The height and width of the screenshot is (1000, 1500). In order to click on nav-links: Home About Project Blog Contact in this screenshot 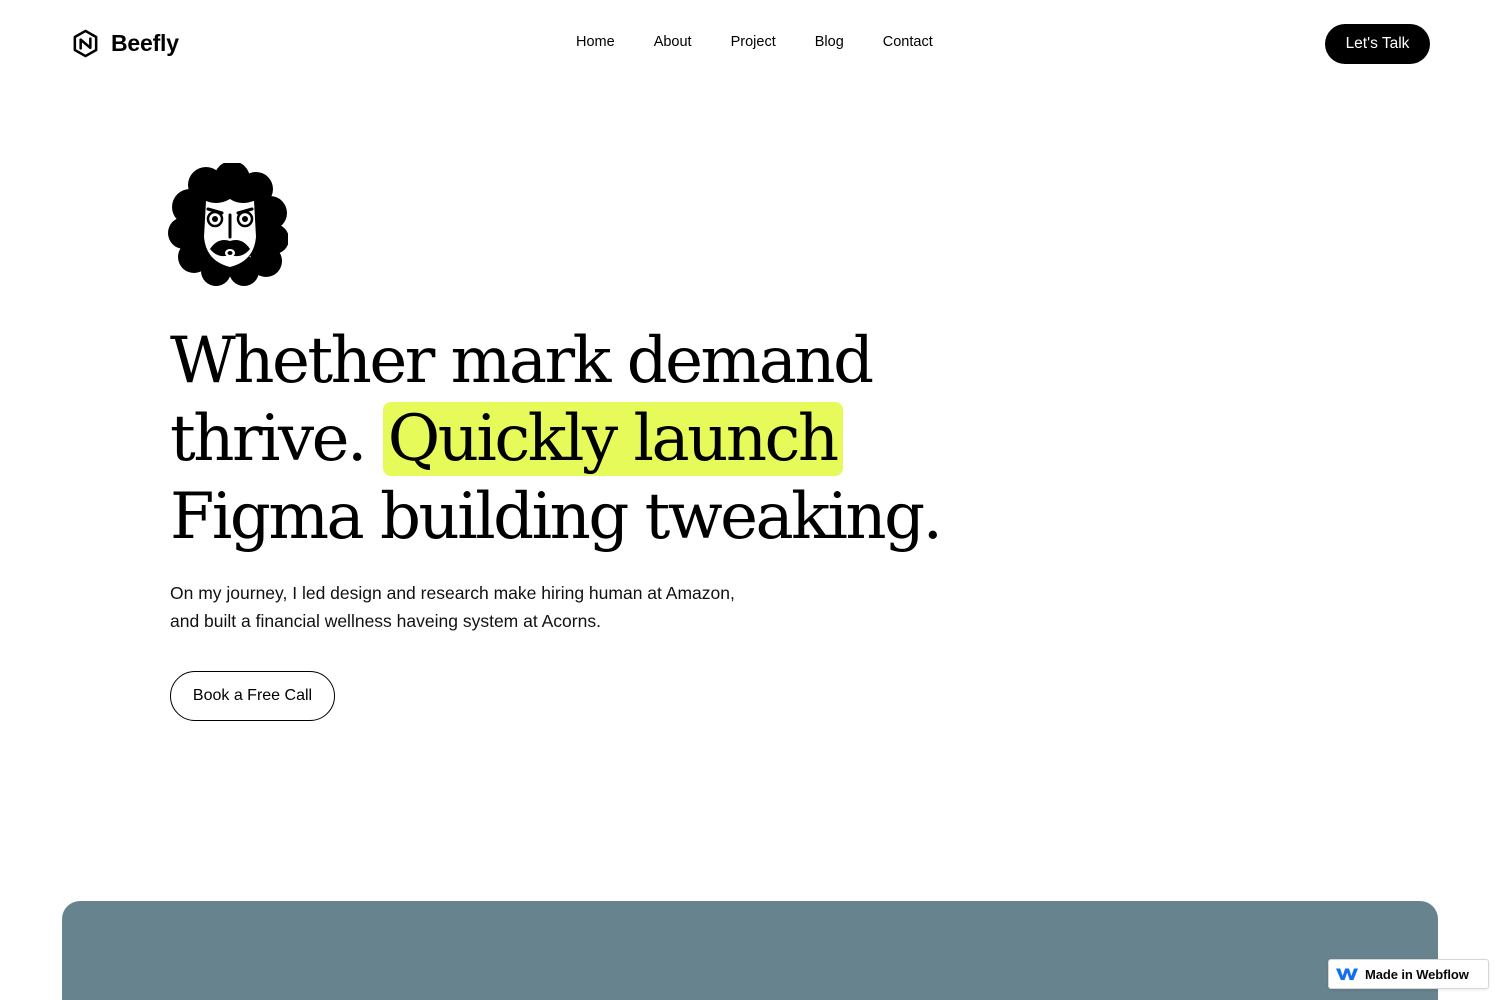, I will do `click(754, 42)`.